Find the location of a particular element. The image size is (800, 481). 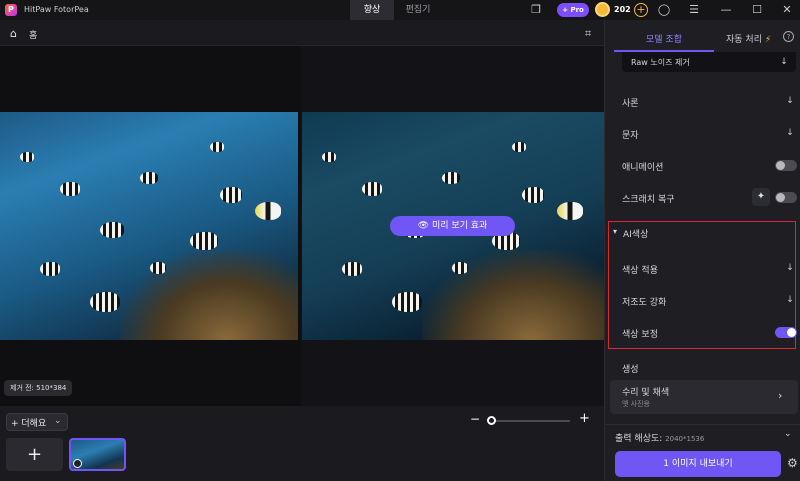

repair-colorize-subtitle: 옛 사진용 is located at coordinates (636, 404).